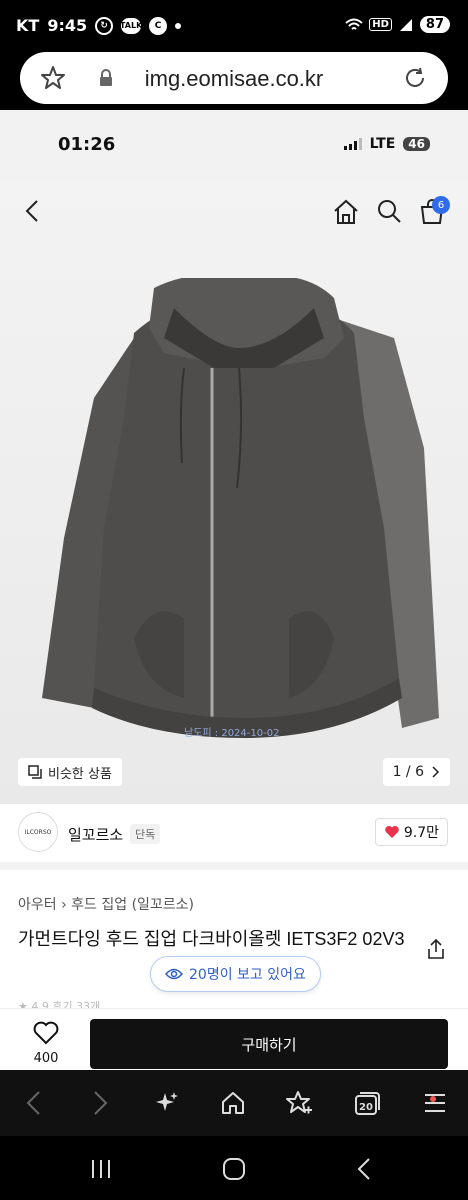 This screenshot has height=1200, width=468. I want to click on carrier-label: KT, so click(28, 25).